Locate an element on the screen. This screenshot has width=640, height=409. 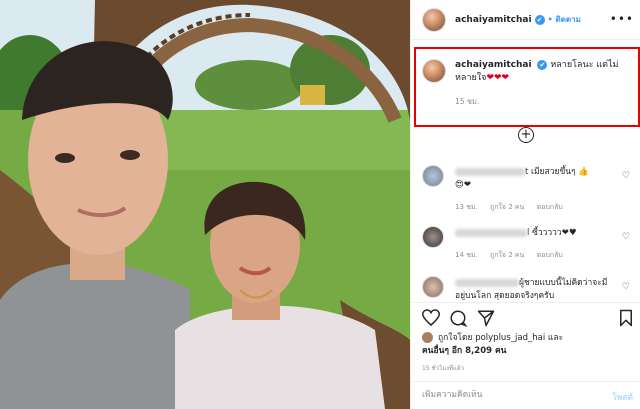
author-username: achaiyamitchai is located at coordinates (493, 20).